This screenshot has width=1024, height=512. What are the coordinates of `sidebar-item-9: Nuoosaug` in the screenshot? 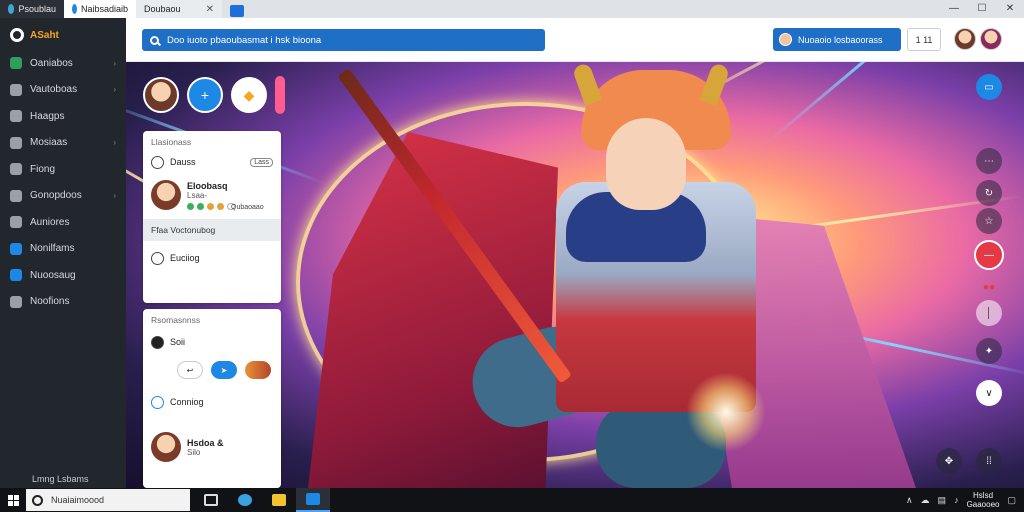 It's located at (63, 275).